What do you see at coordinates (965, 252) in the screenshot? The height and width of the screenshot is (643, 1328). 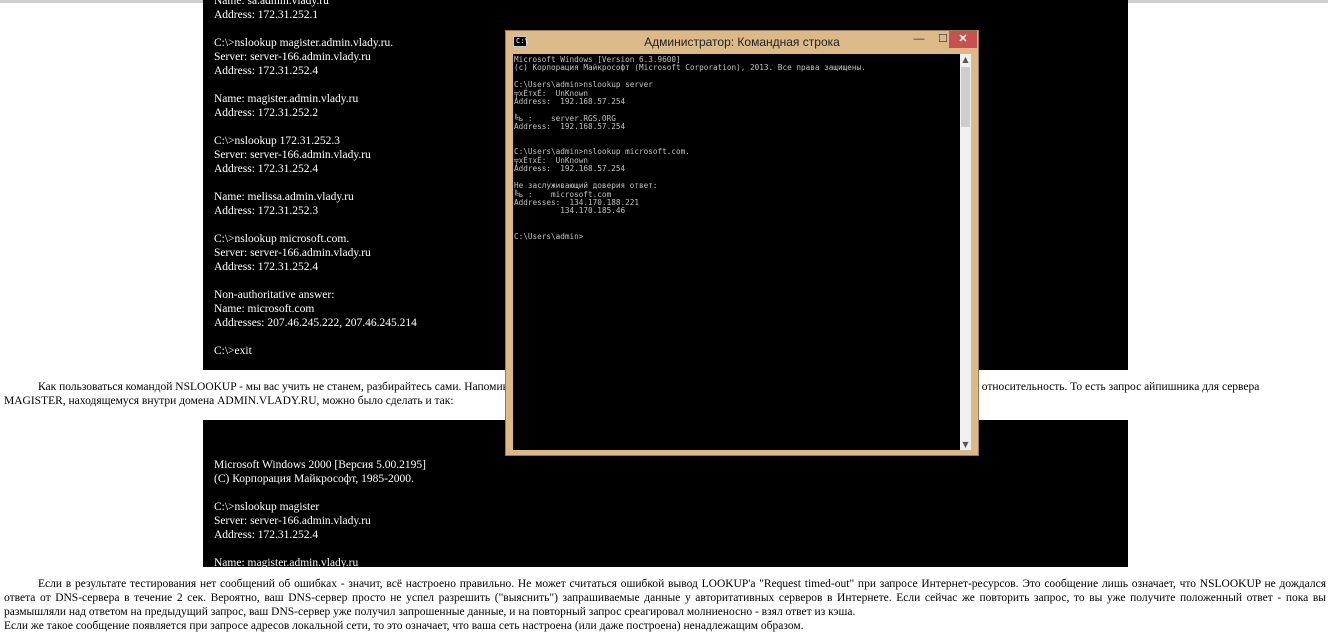 I see `vertical-scrollbar: ▲ ▼` at bounding box center [965, 252].